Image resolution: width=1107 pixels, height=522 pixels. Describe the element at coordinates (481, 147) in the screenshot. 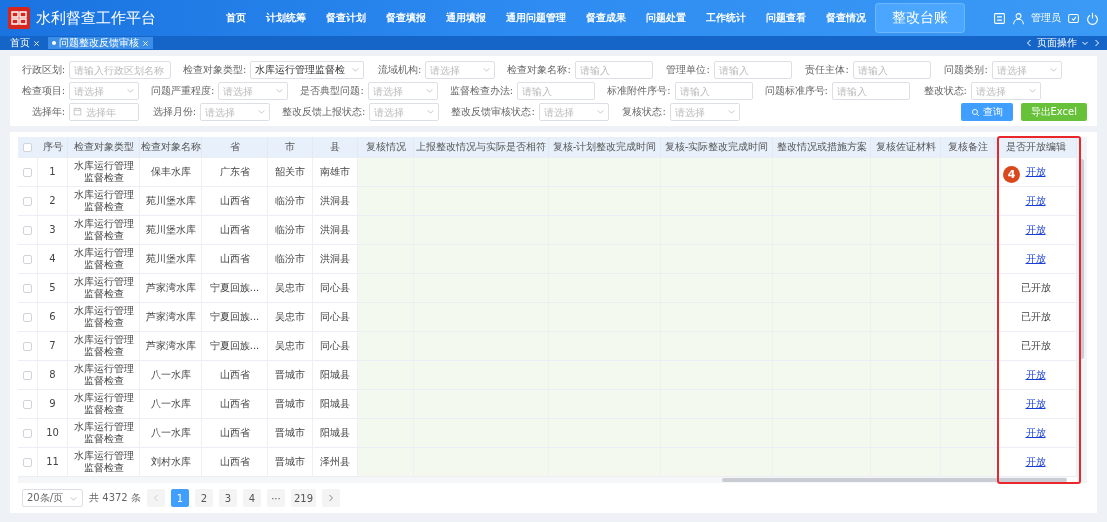

I see `column-header: 上报整改情况与实际是否相符` at that location.